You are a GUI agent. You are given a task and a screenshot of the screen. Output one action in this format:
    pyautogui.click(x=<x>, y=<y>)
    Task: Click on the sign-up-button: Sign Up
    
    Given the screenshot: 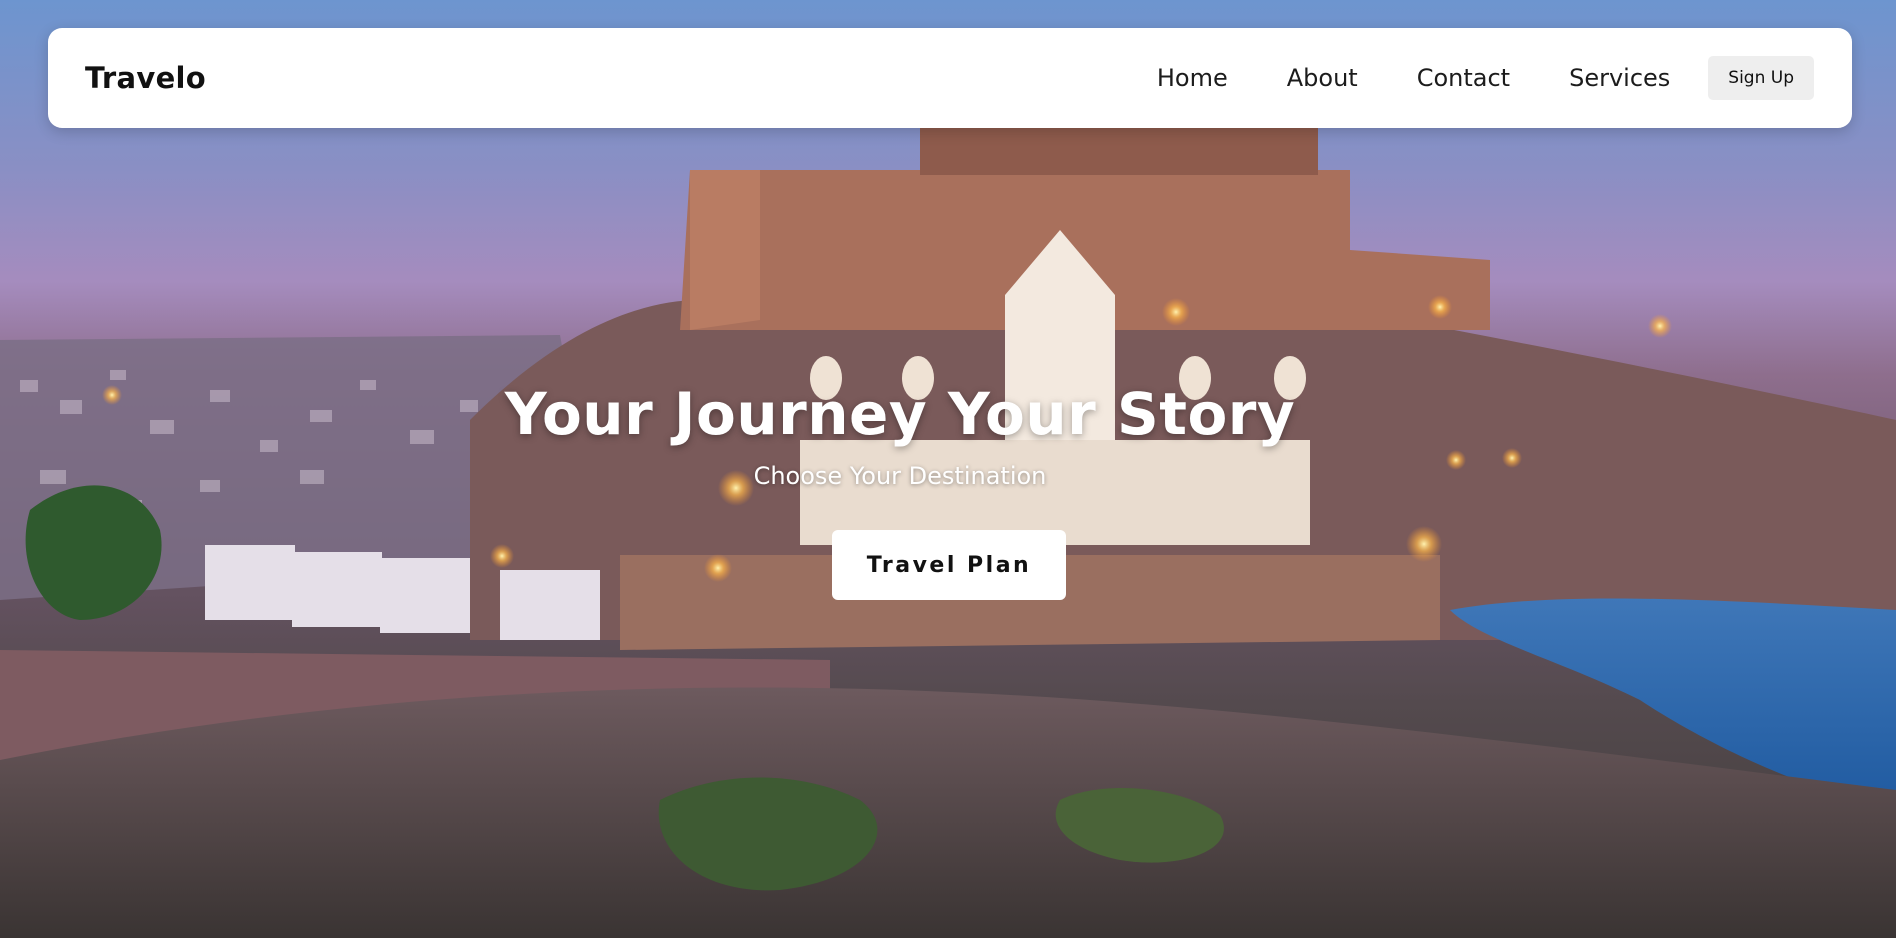 What is the action you would take?
    pyautogui.click(x=1761, y=78)
    